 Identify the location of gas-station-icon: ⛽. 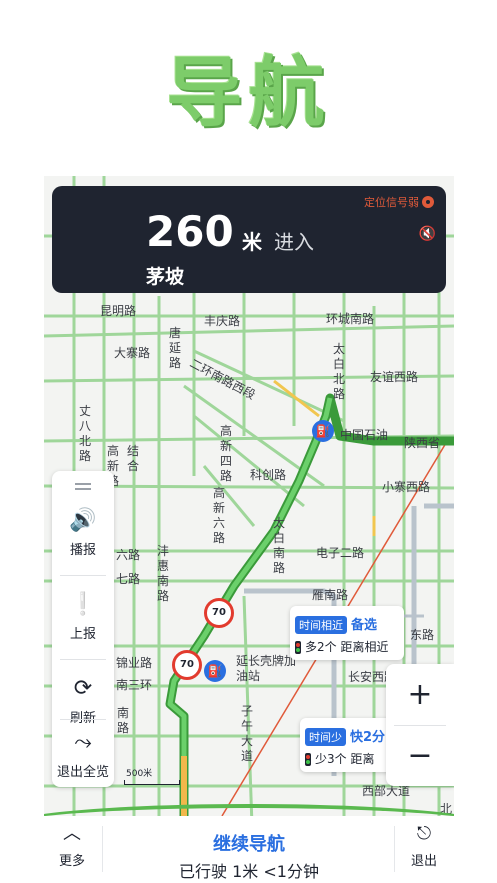
(323, 431).